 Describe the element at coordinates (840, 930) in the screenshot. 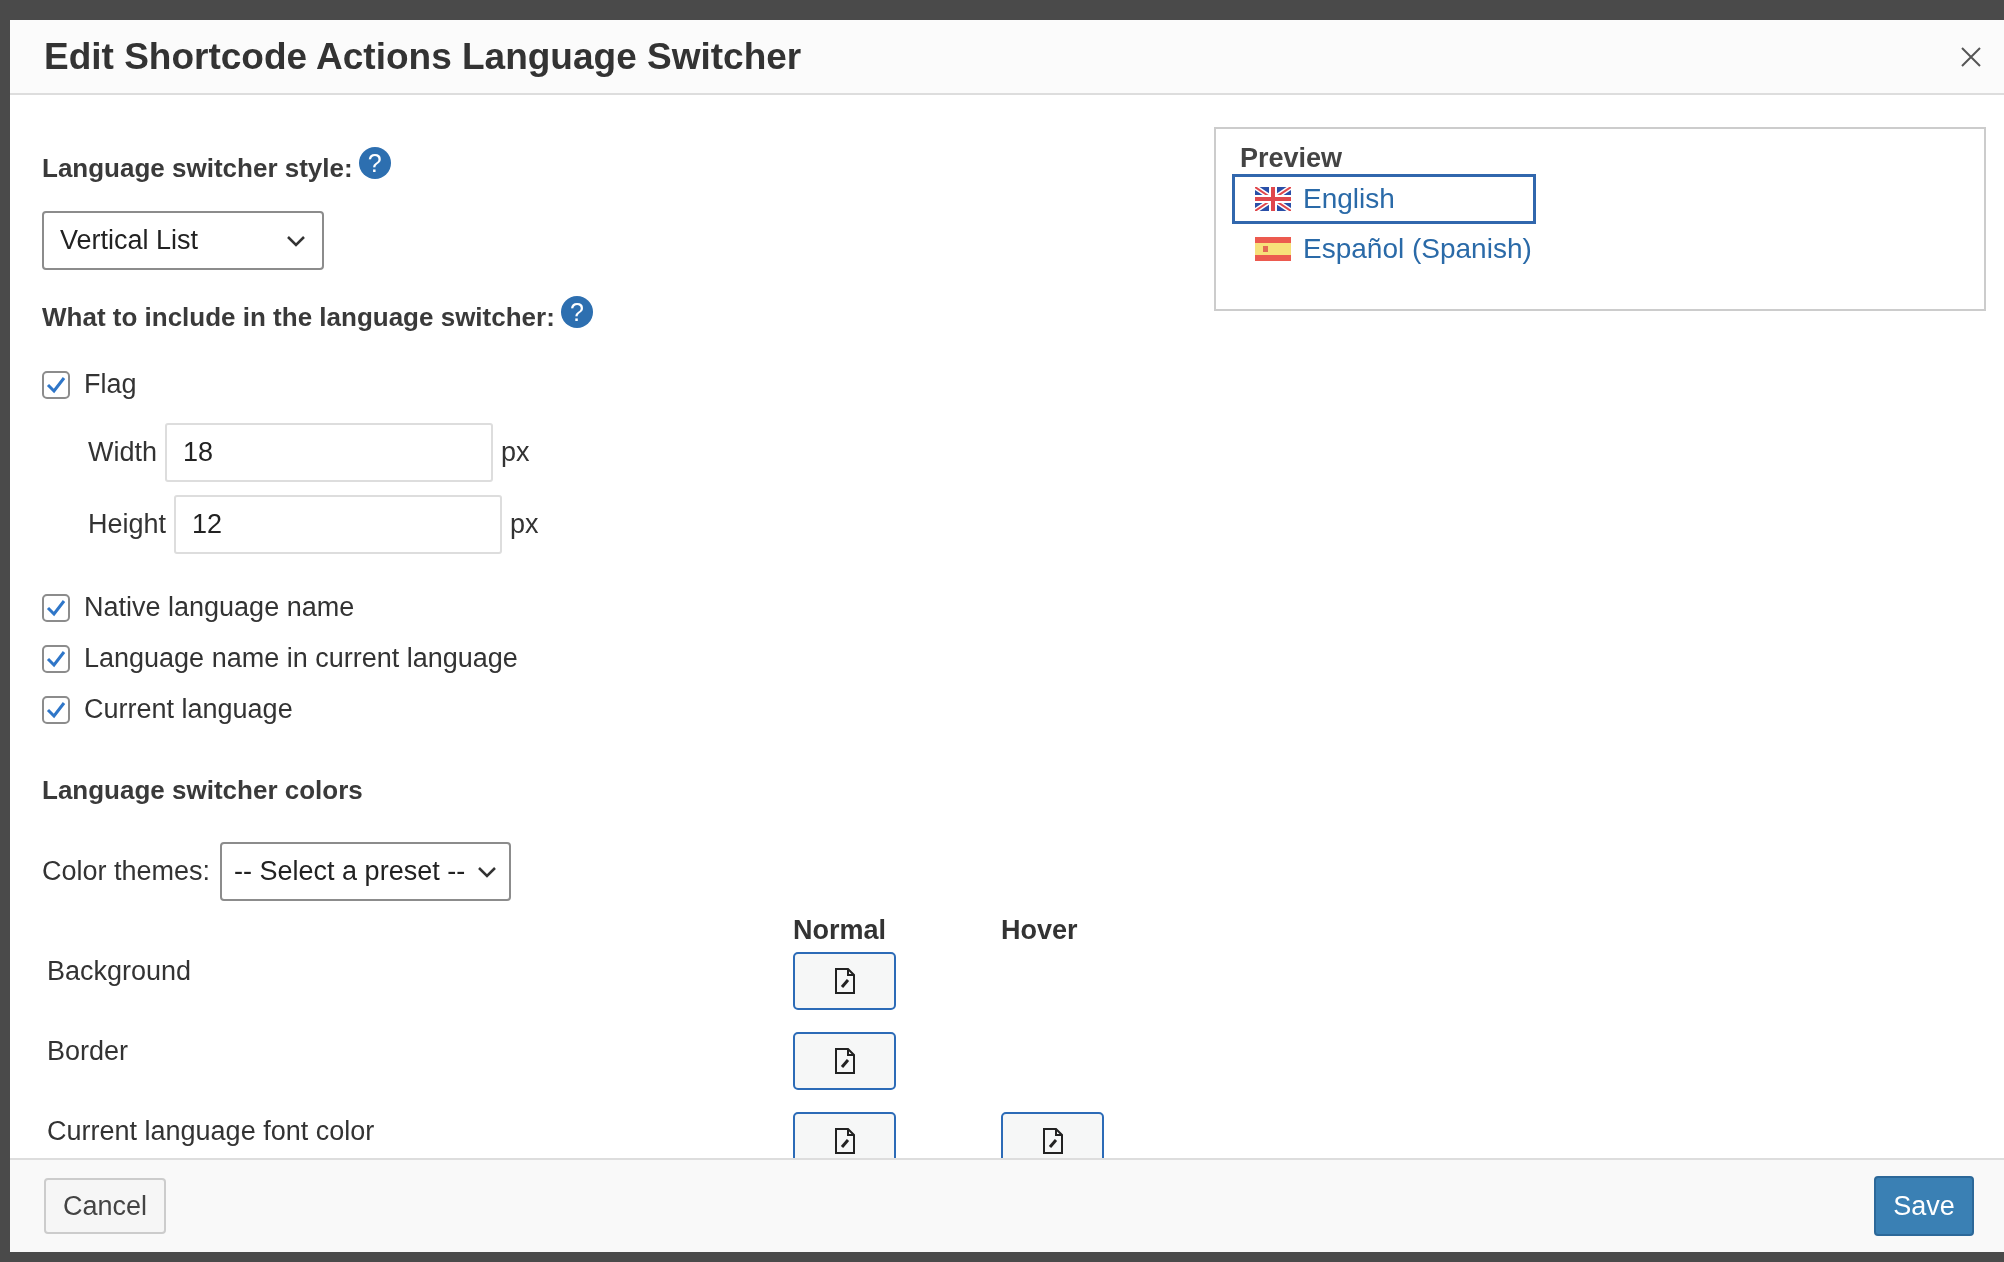

I see `column-header: Normal` at that location.